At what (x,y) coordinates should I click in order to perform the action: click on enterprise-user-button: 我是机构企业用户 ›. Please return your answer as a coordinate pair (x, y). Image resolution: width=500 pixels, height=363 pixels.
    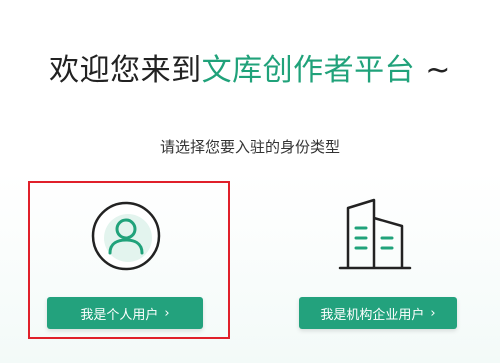
    Looking at the image, I should click on (378, 313).